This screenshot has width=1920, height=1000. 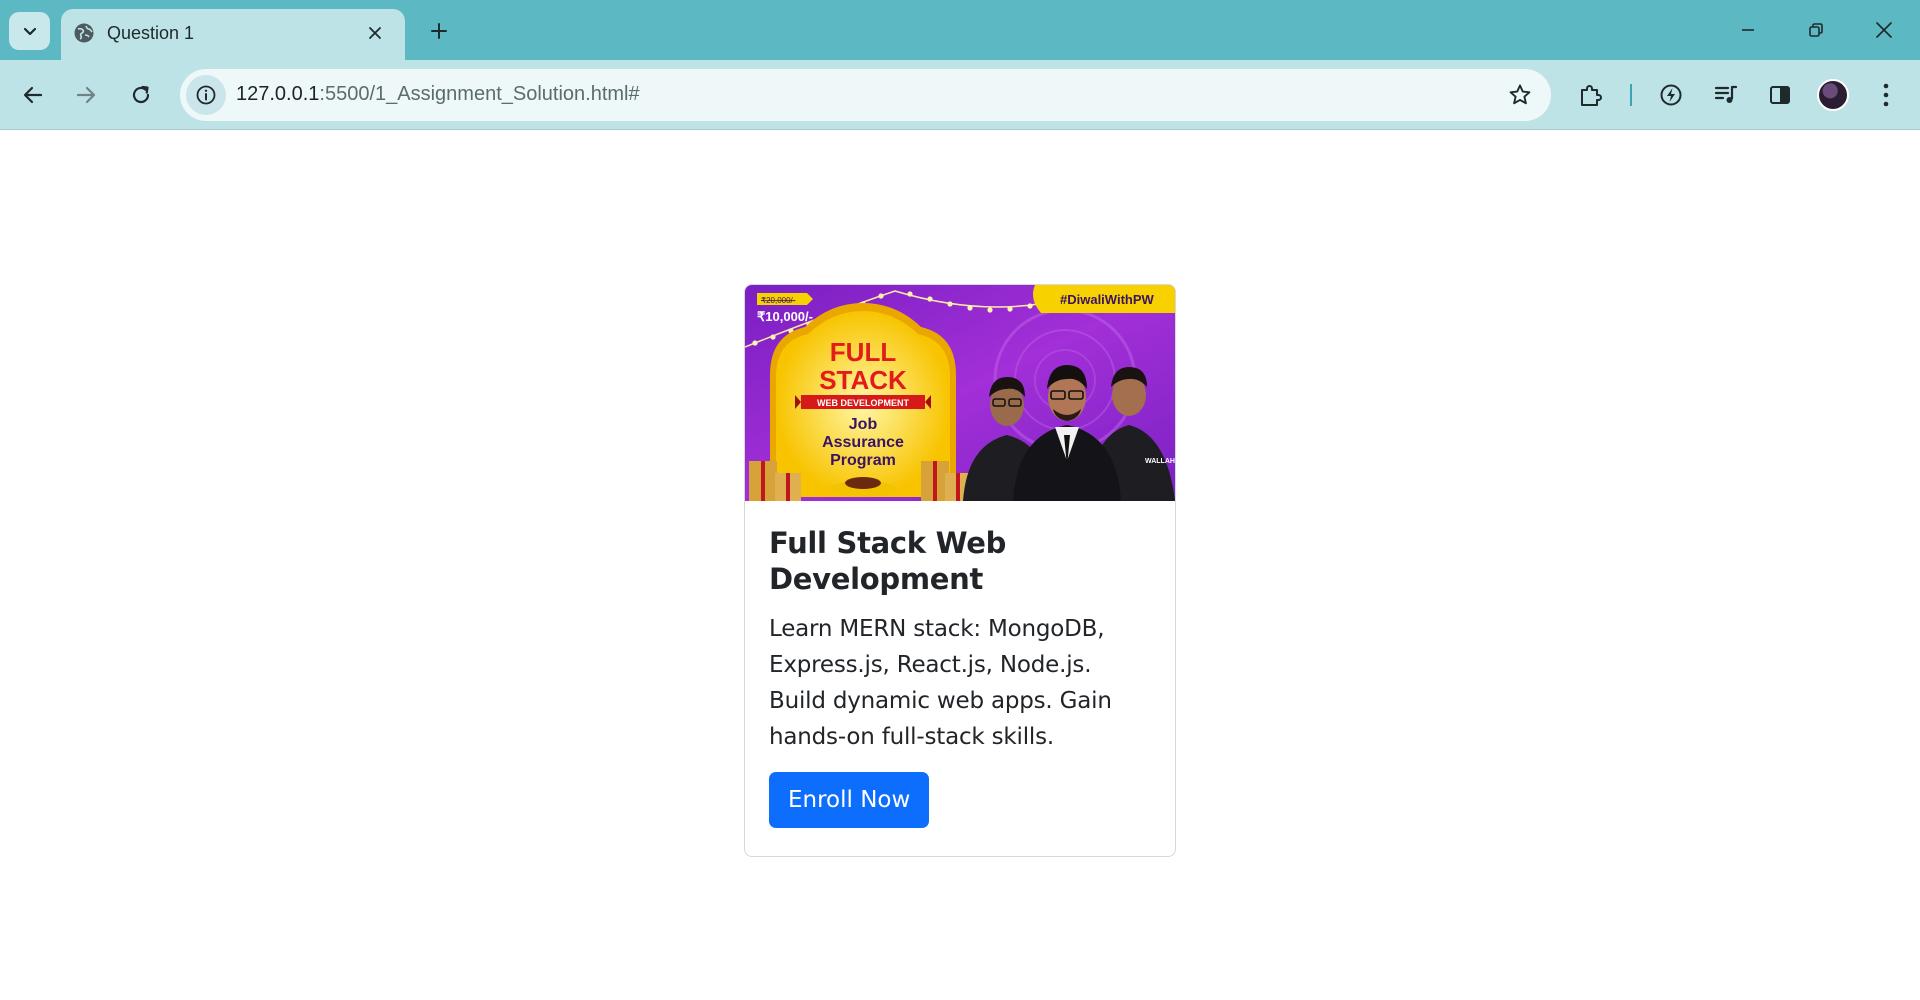 I want to click on restore-icon, so click(x=1816, y=30).